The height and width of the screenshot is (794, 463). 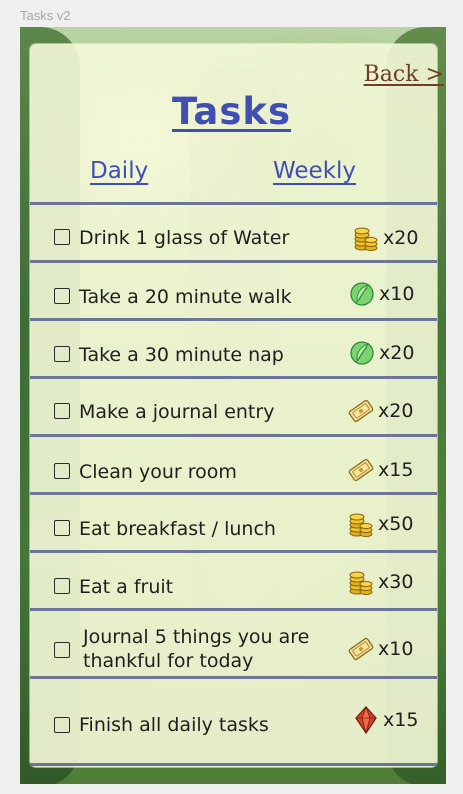 I want to click on window-title: Tasks v2, so click(x=45, y=15).